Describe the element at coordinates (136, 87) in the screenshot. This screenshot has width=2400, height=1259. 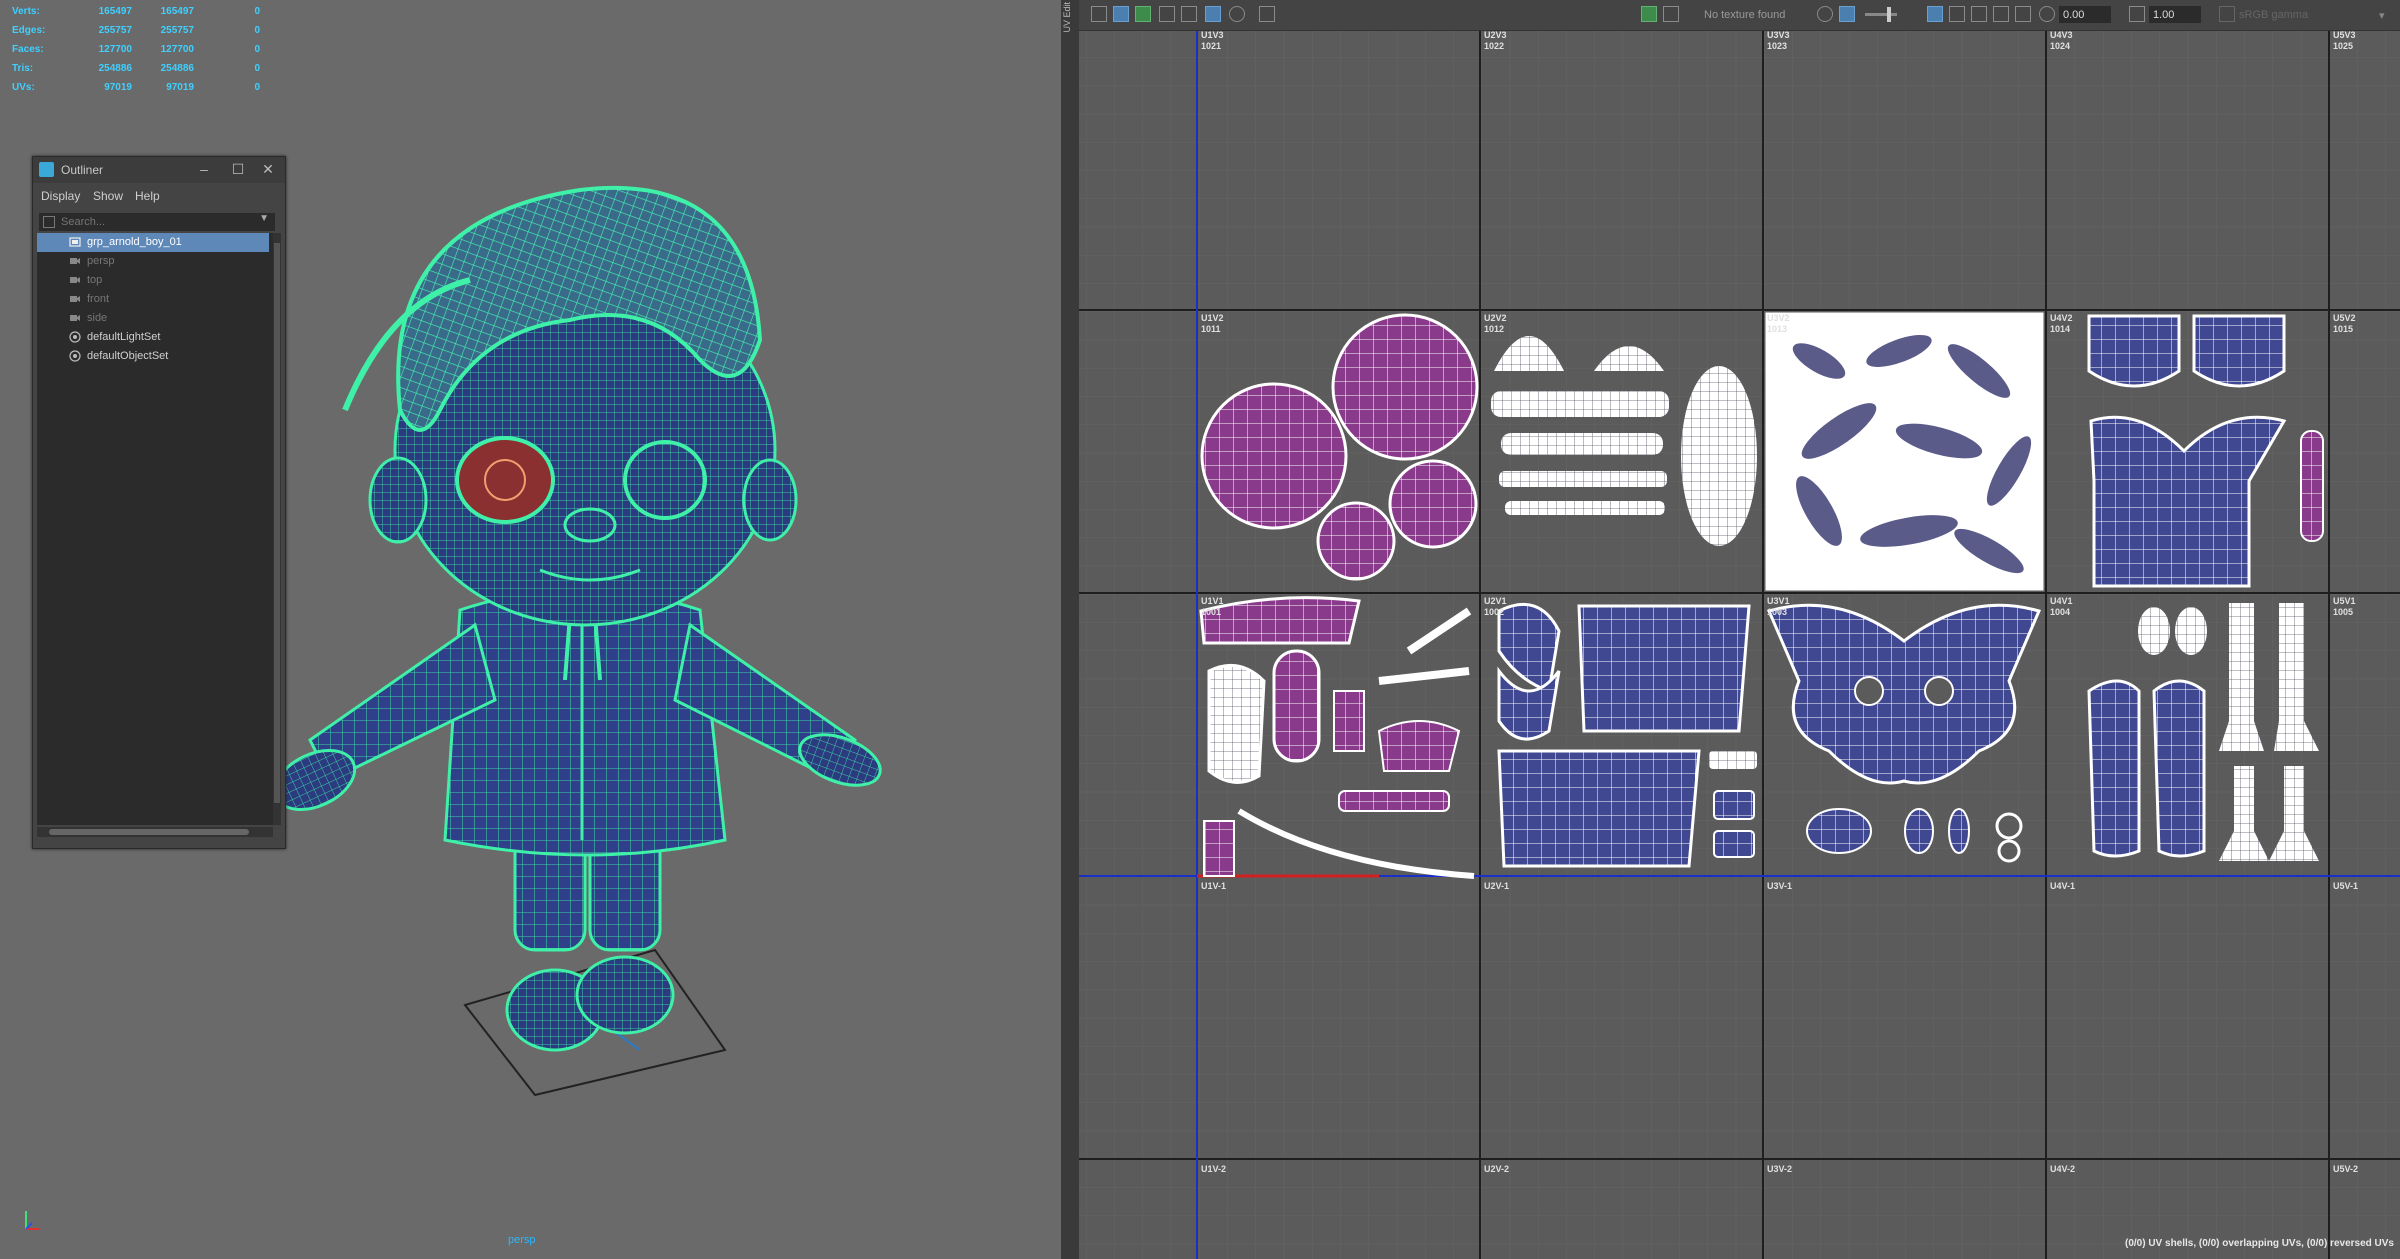
I see `hud-row-uvs: UVs: 97019 97019 0` at that location.